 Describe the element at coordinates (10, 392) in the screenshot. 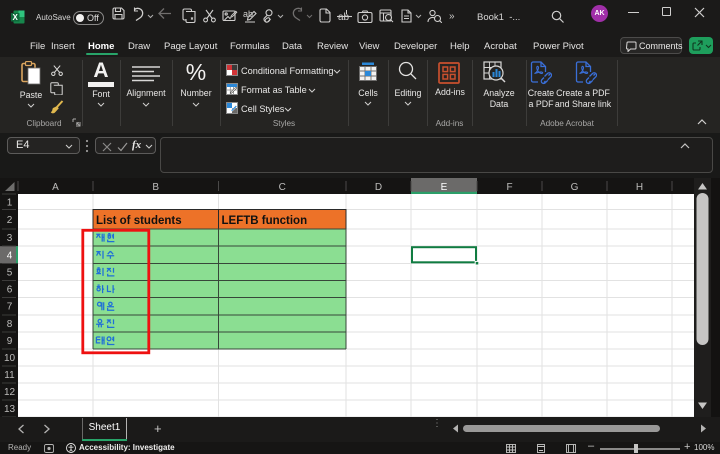

I see `svg-text: 12` at that location.